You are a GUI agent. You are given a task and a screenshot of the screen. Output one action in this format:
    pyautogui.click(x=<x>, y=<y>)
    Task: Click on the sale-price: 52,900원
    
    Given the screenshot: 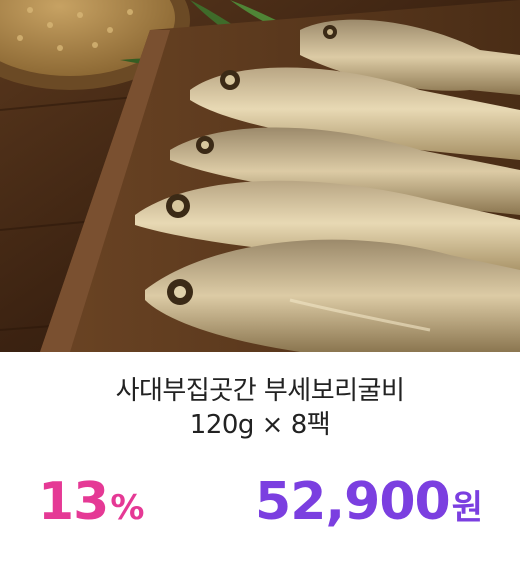 What is the action you would take?
    pyautogui.click(x=369, y=505)
    